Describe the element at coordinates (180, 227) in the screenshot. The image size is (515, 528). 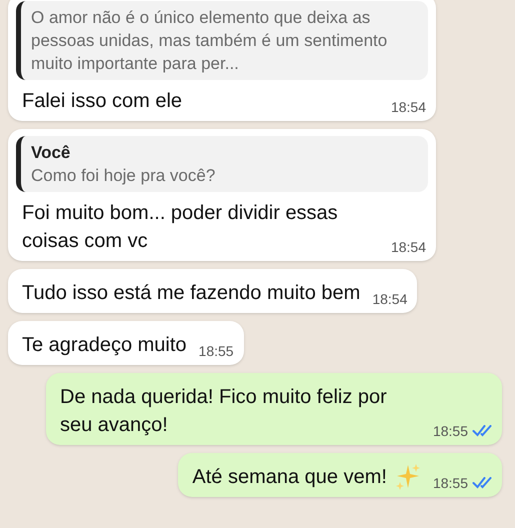
I see `message-text: Foi muito bom... poder dividir essas coisas com vc` at that location.